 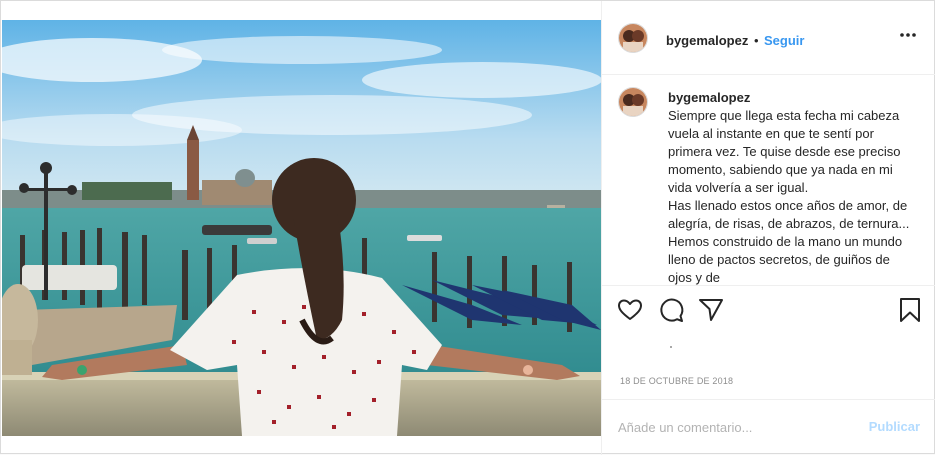 I want to click on comment-bar: Publicar, so click(x=768, y=426).